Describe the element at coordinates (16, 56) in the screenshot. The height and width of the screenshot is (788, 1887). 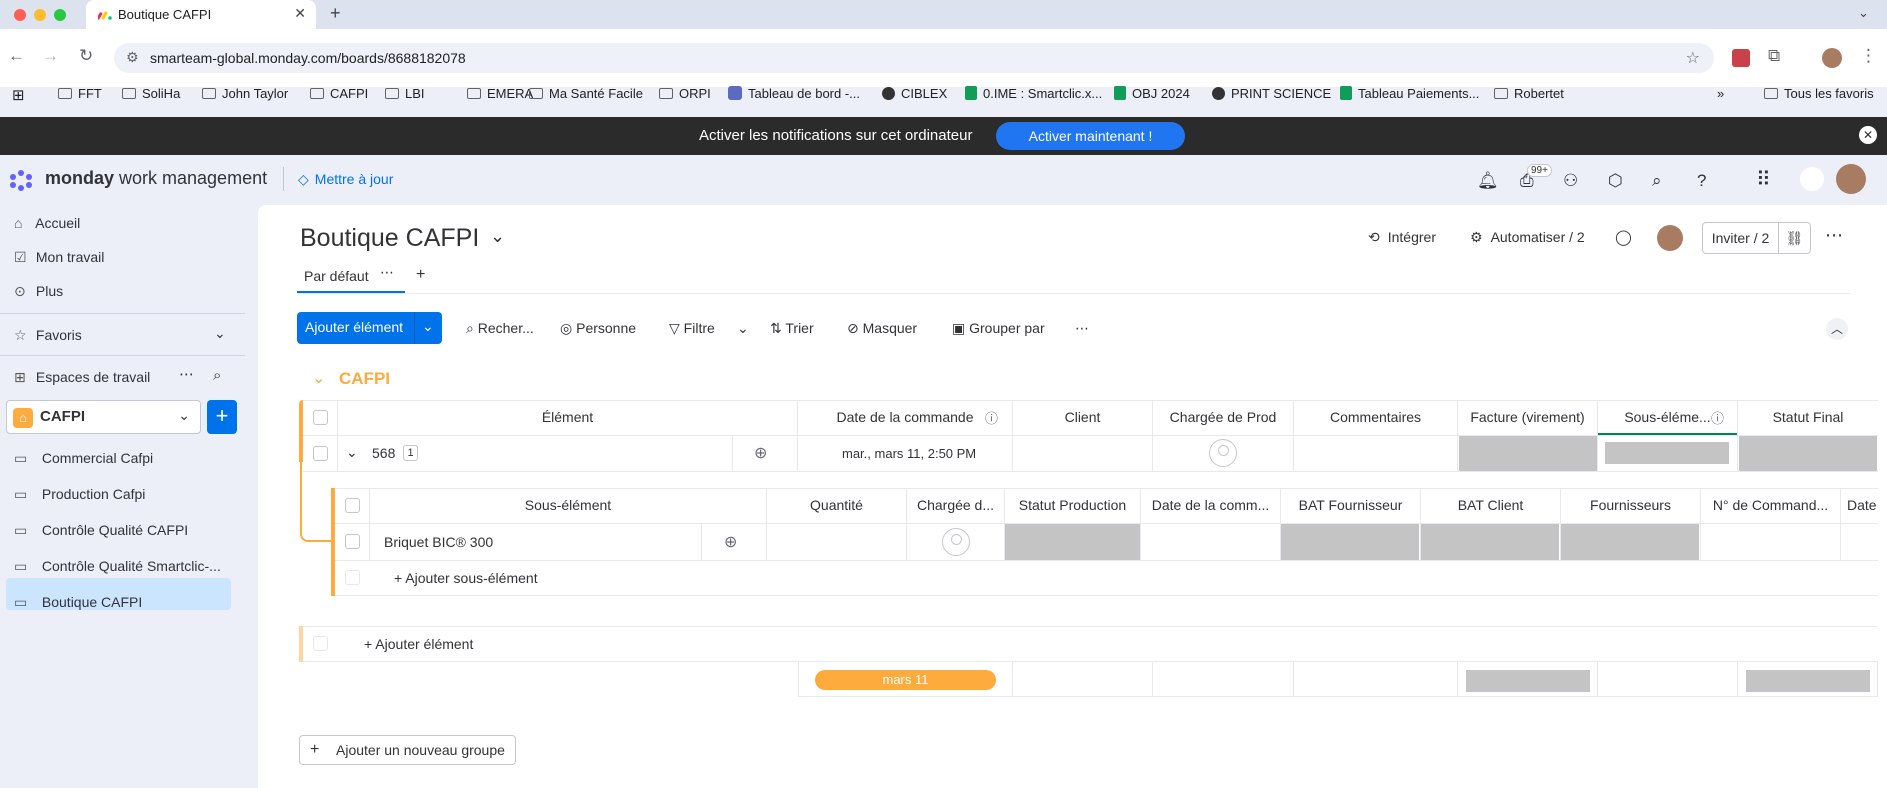
I see `back-icon: ←` at that location.